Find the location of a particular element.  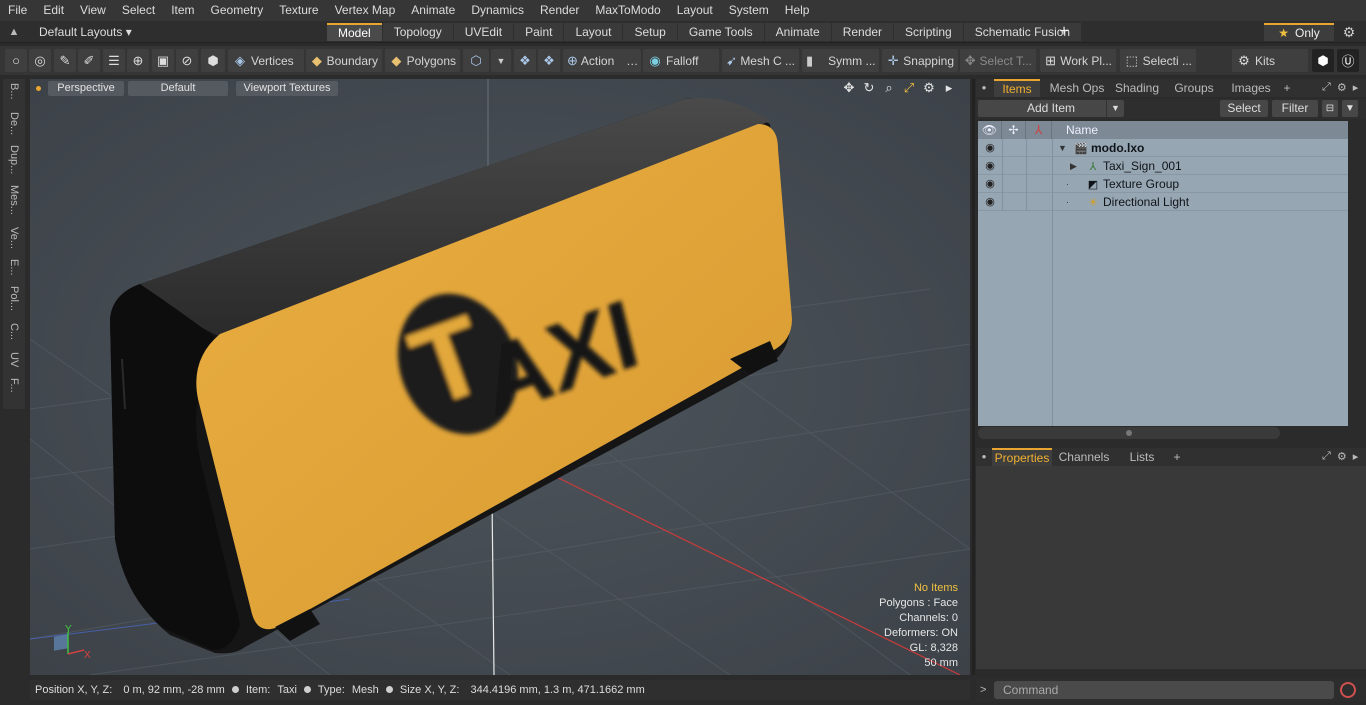

menu-animate: Animate is located at coordinates (433, 10).